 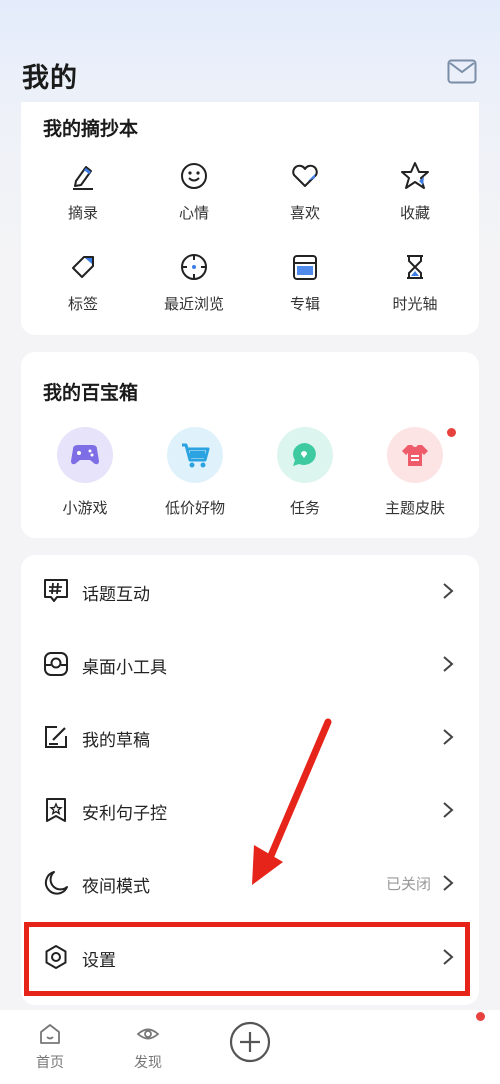 I want to click on hashtag-icon, so click(x=56, y=590).